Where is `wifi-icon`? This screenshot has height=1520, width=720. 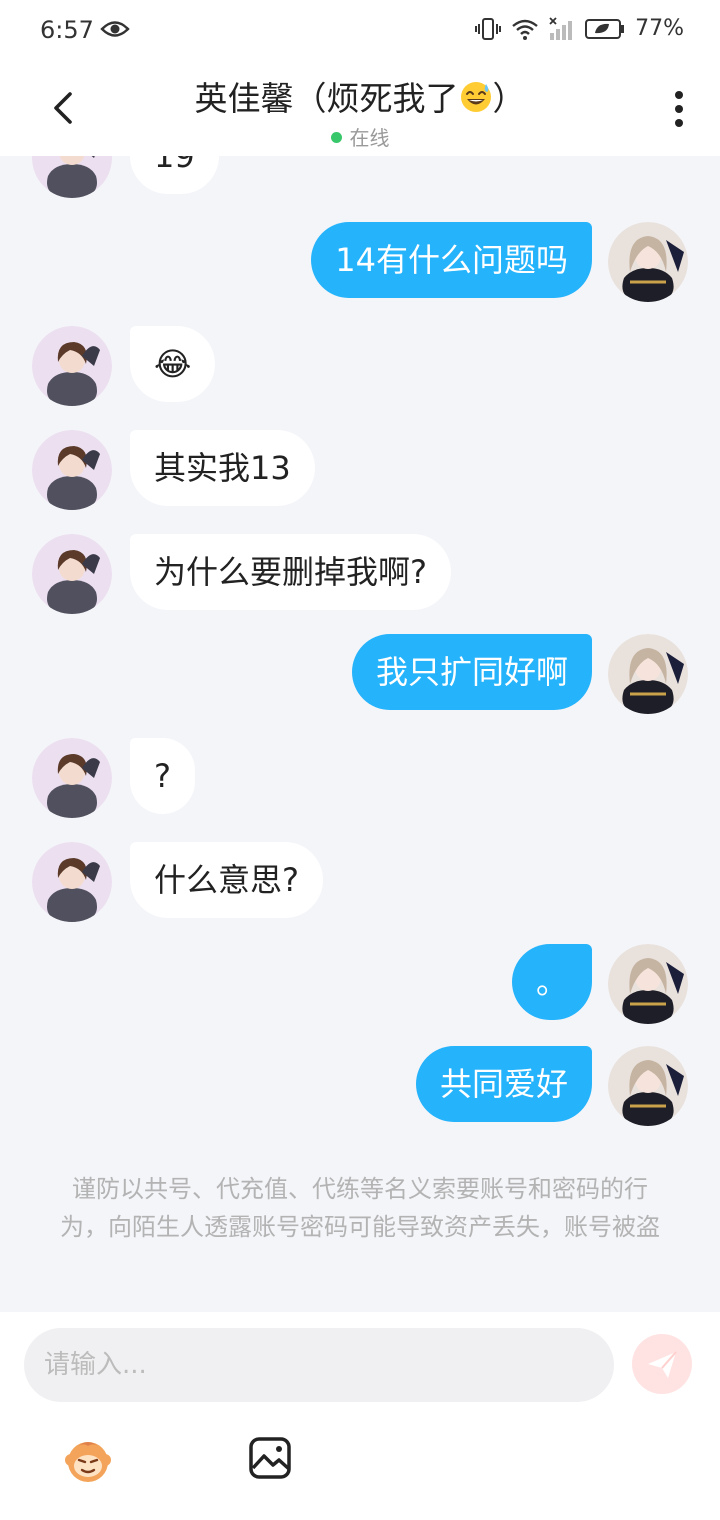
wifi-icon is located at coordinates (525, 29).